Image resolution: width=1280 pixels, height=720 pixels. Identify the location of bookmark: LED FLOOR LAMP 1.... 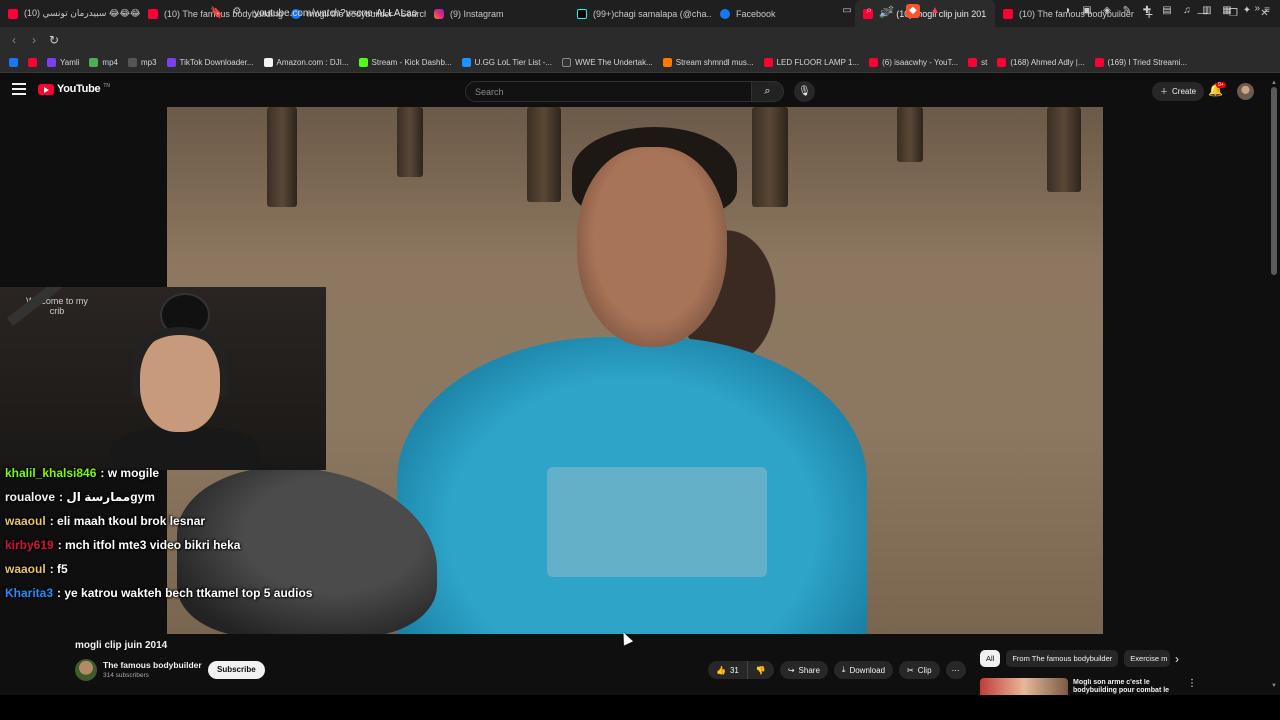
(812, 62).